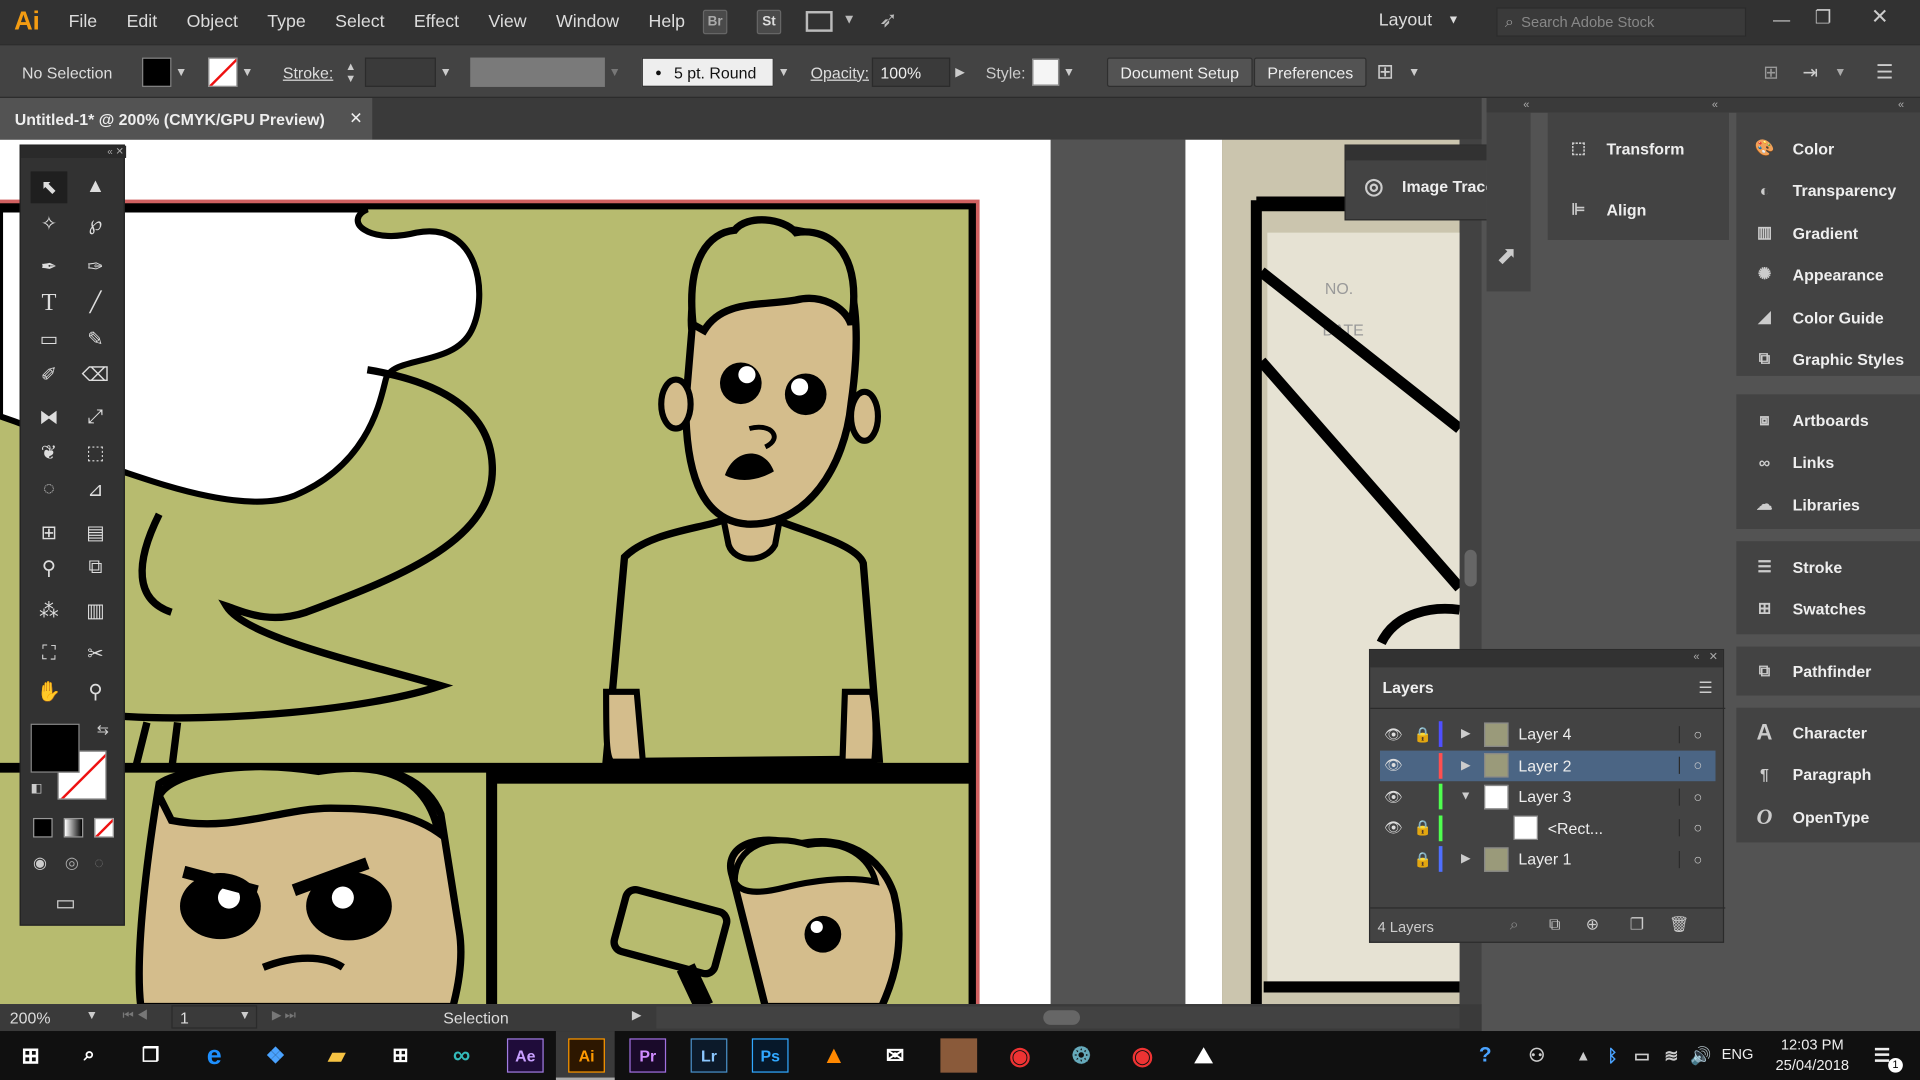 The height and width of the screenshot is (1080, 1920). I want to click on transform-icon: ⇥, so click(1809, 72).